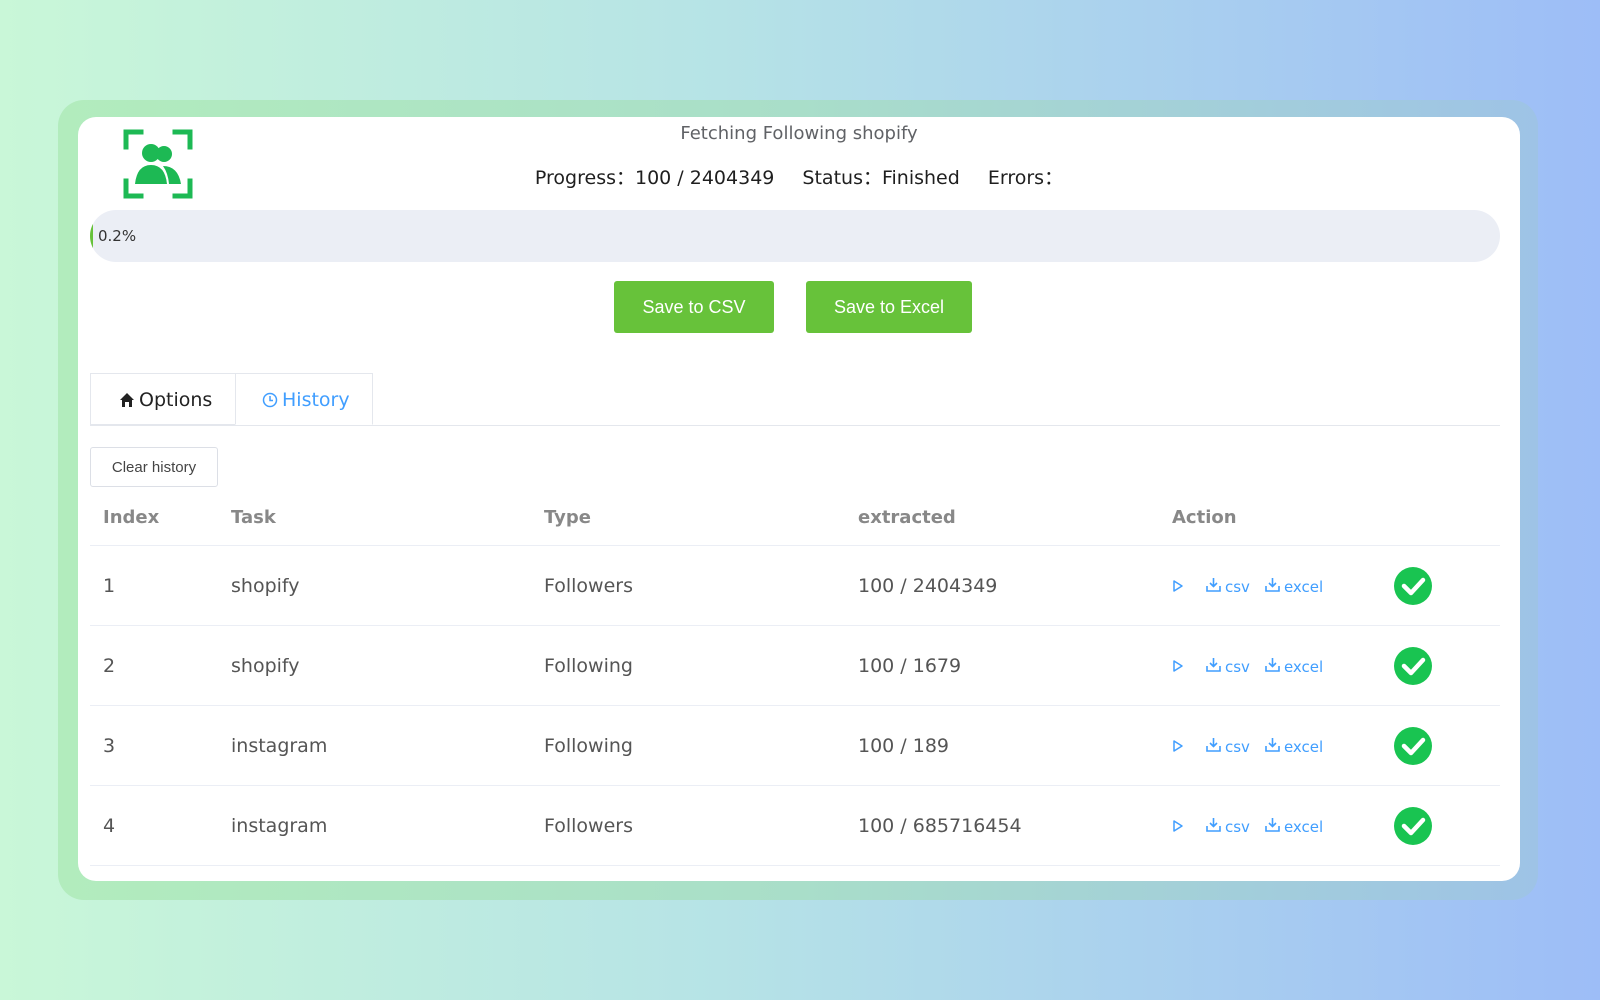  What do you see at coordinates (1015, 517) in the screenshot?
I see `header-extracted: extracted` at bounding box center [1015, 517].